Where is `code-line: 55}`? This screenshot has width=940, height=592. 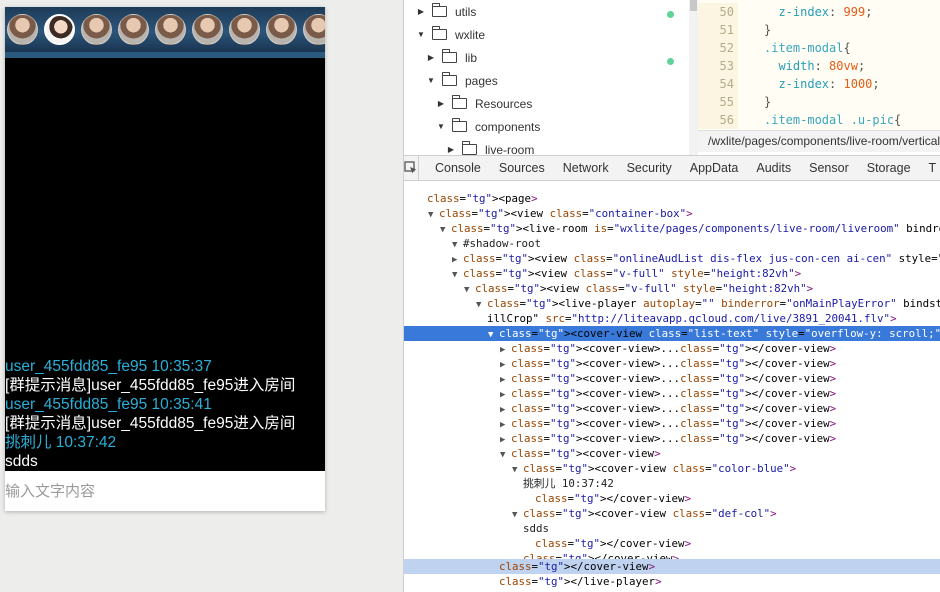
code-line: 55} is located at coordinates (734, 102).